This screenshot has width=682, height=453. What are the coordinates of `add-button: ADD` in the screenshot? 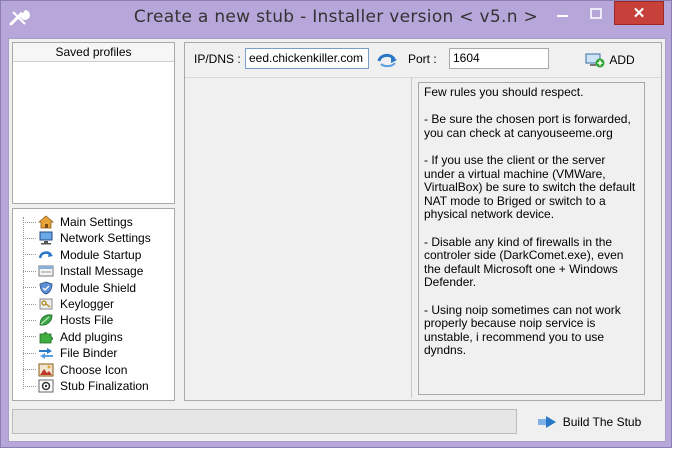 It's located at (610, 60).